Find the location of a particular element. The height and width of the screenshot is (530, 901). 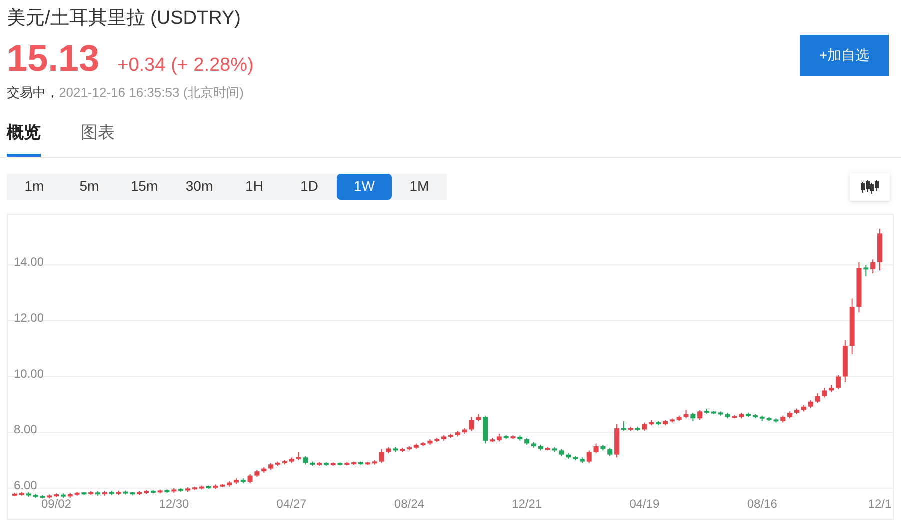

add-watchlist-button: +加自选 is located at coordinates (844, 55).